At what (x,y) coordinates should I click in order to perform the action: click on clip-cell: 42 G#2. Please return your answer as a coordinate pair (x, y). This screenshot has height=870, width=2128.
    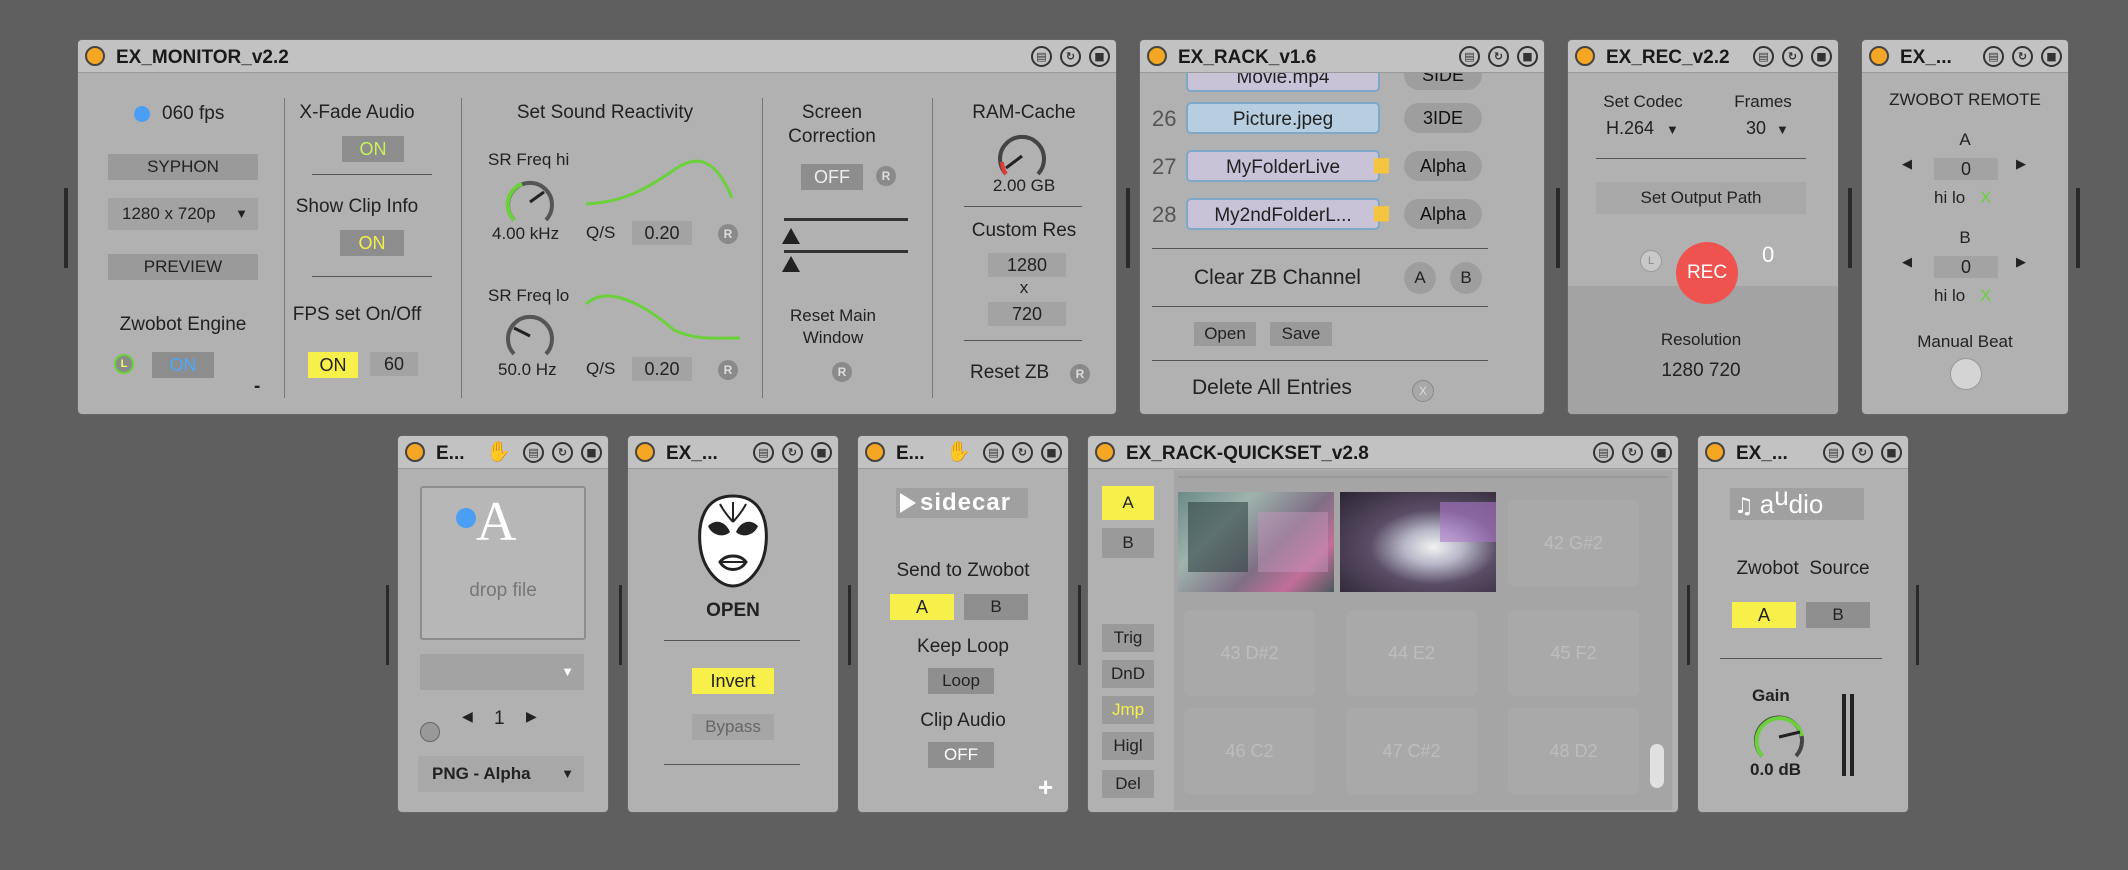
    Looking at the image, I should click on (1573, 543).